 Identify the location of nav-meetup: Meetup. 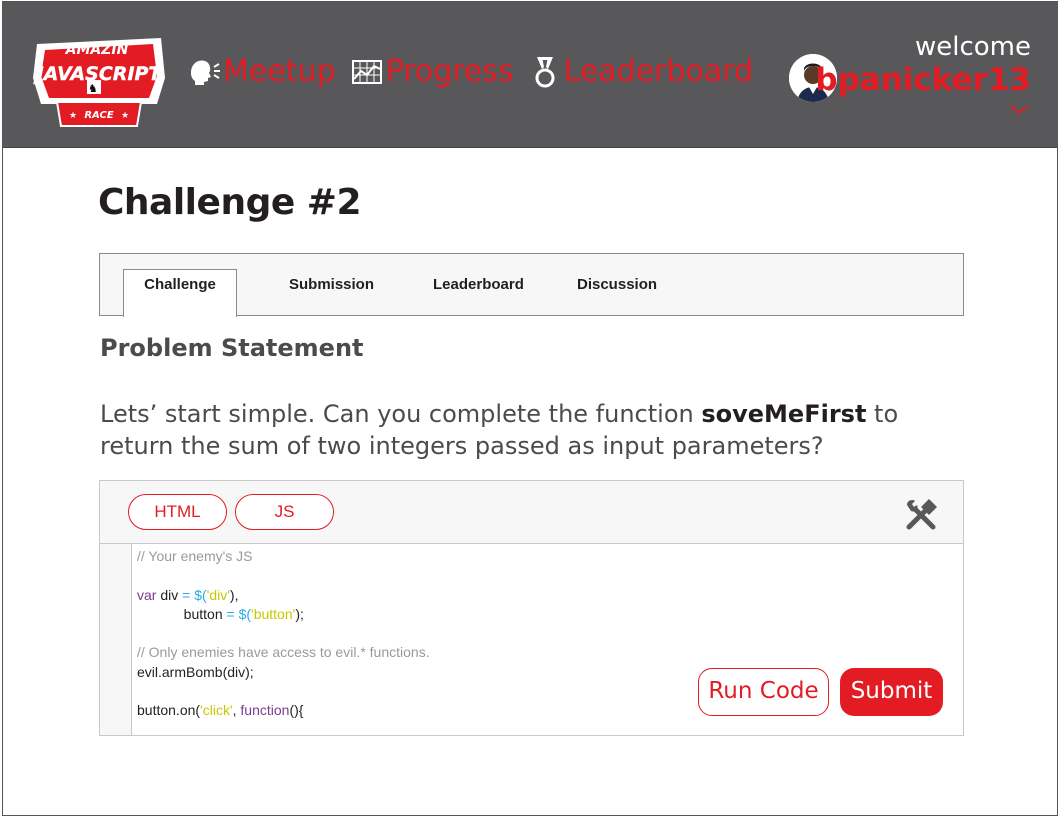
(261, 71).